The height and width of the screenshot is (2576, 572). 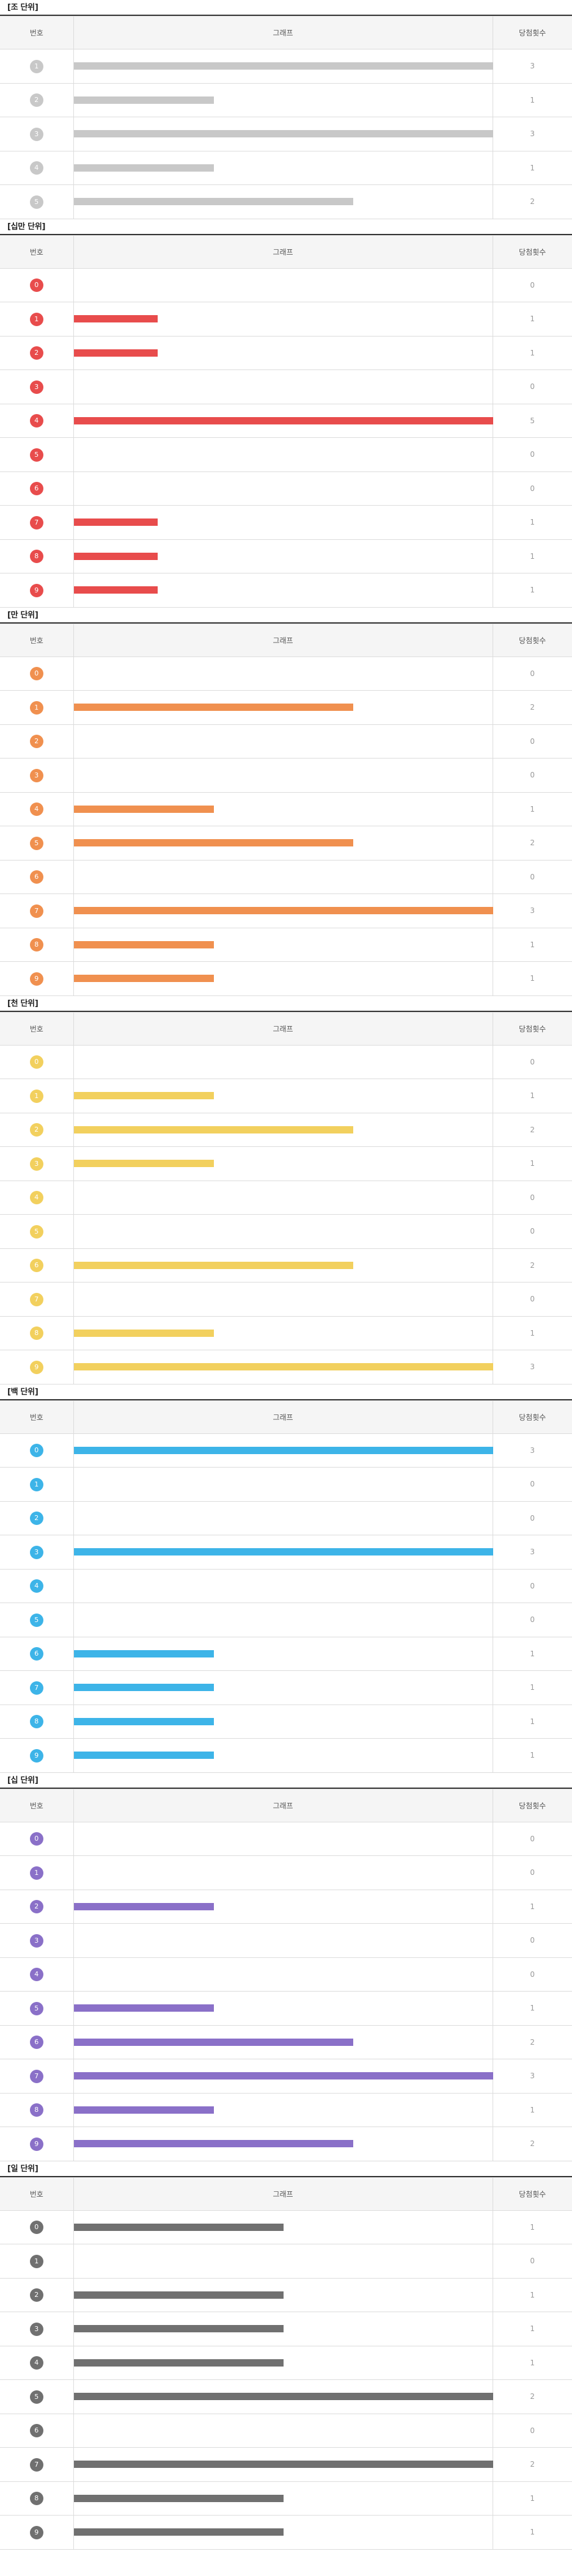 I want to click on table-row: 30, so click(x=286, y=387).